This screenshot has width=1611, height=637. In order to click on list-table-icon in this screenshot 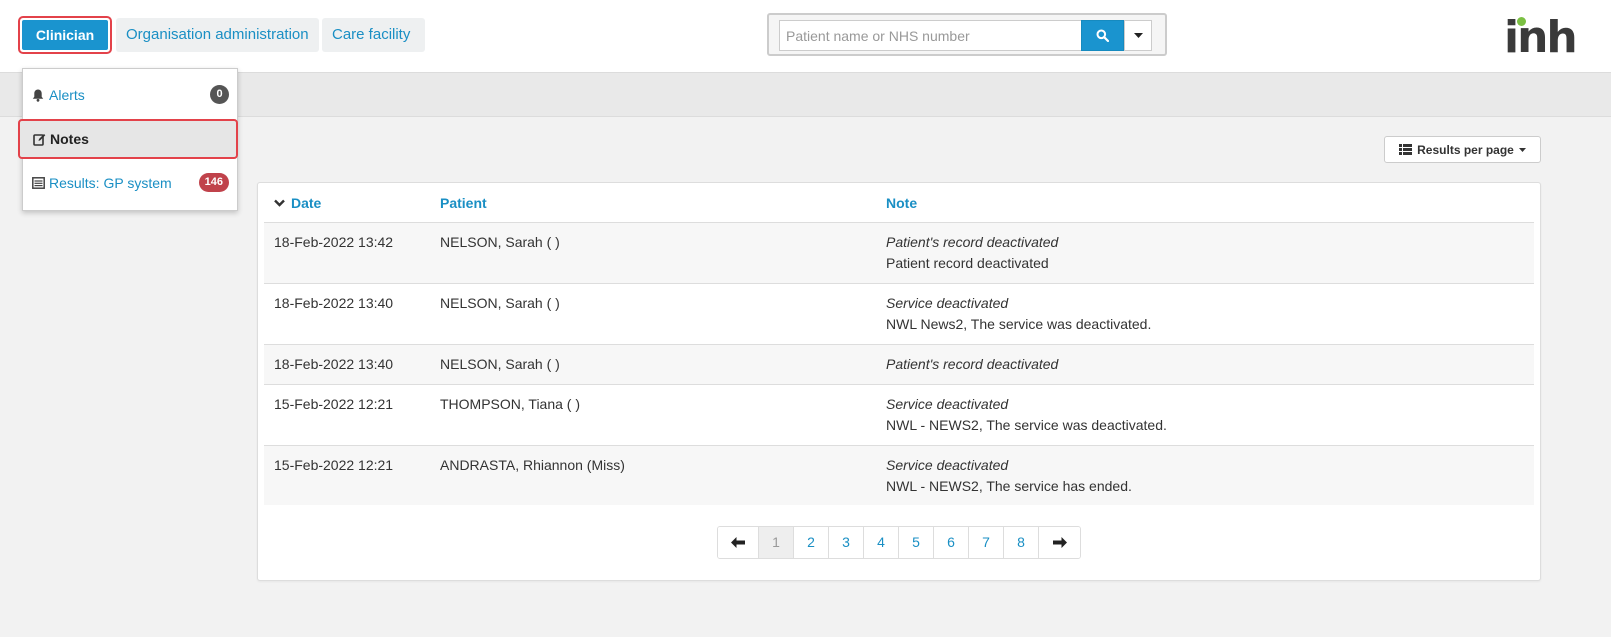, I will do `click(38, 183)`.